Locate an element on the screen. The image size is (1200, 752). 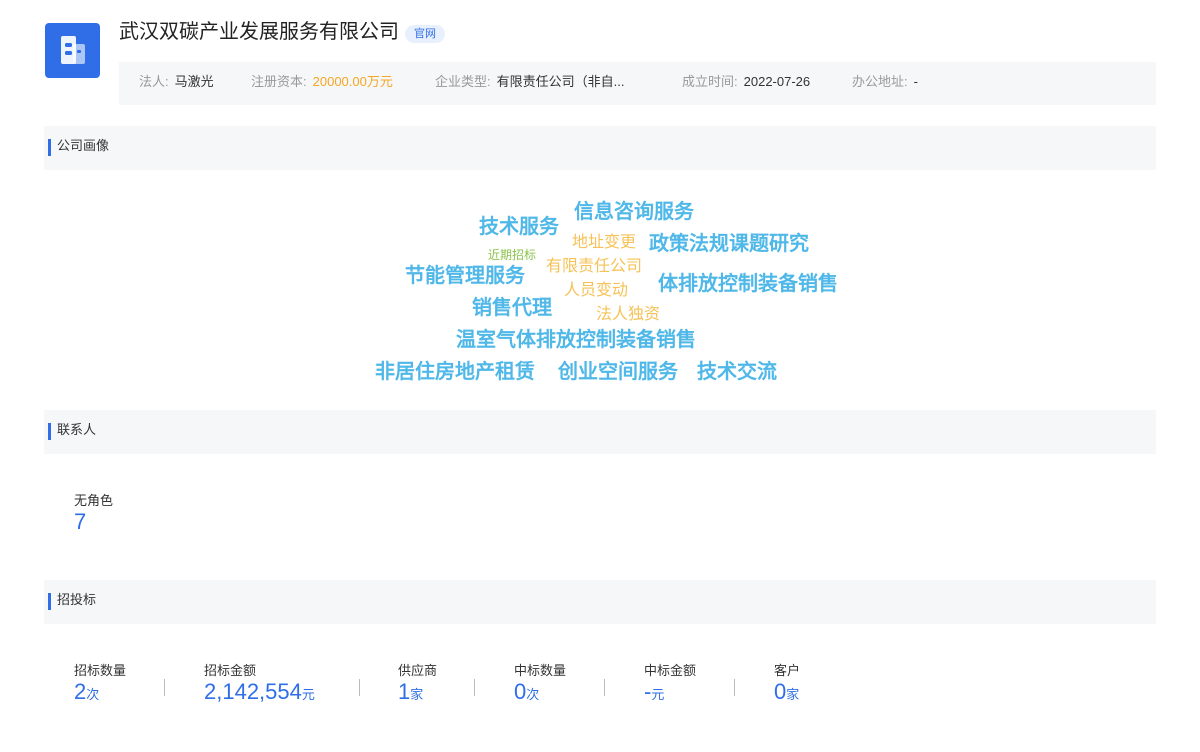
tag-word: 人员变动 is located at coordinates (596, 291).